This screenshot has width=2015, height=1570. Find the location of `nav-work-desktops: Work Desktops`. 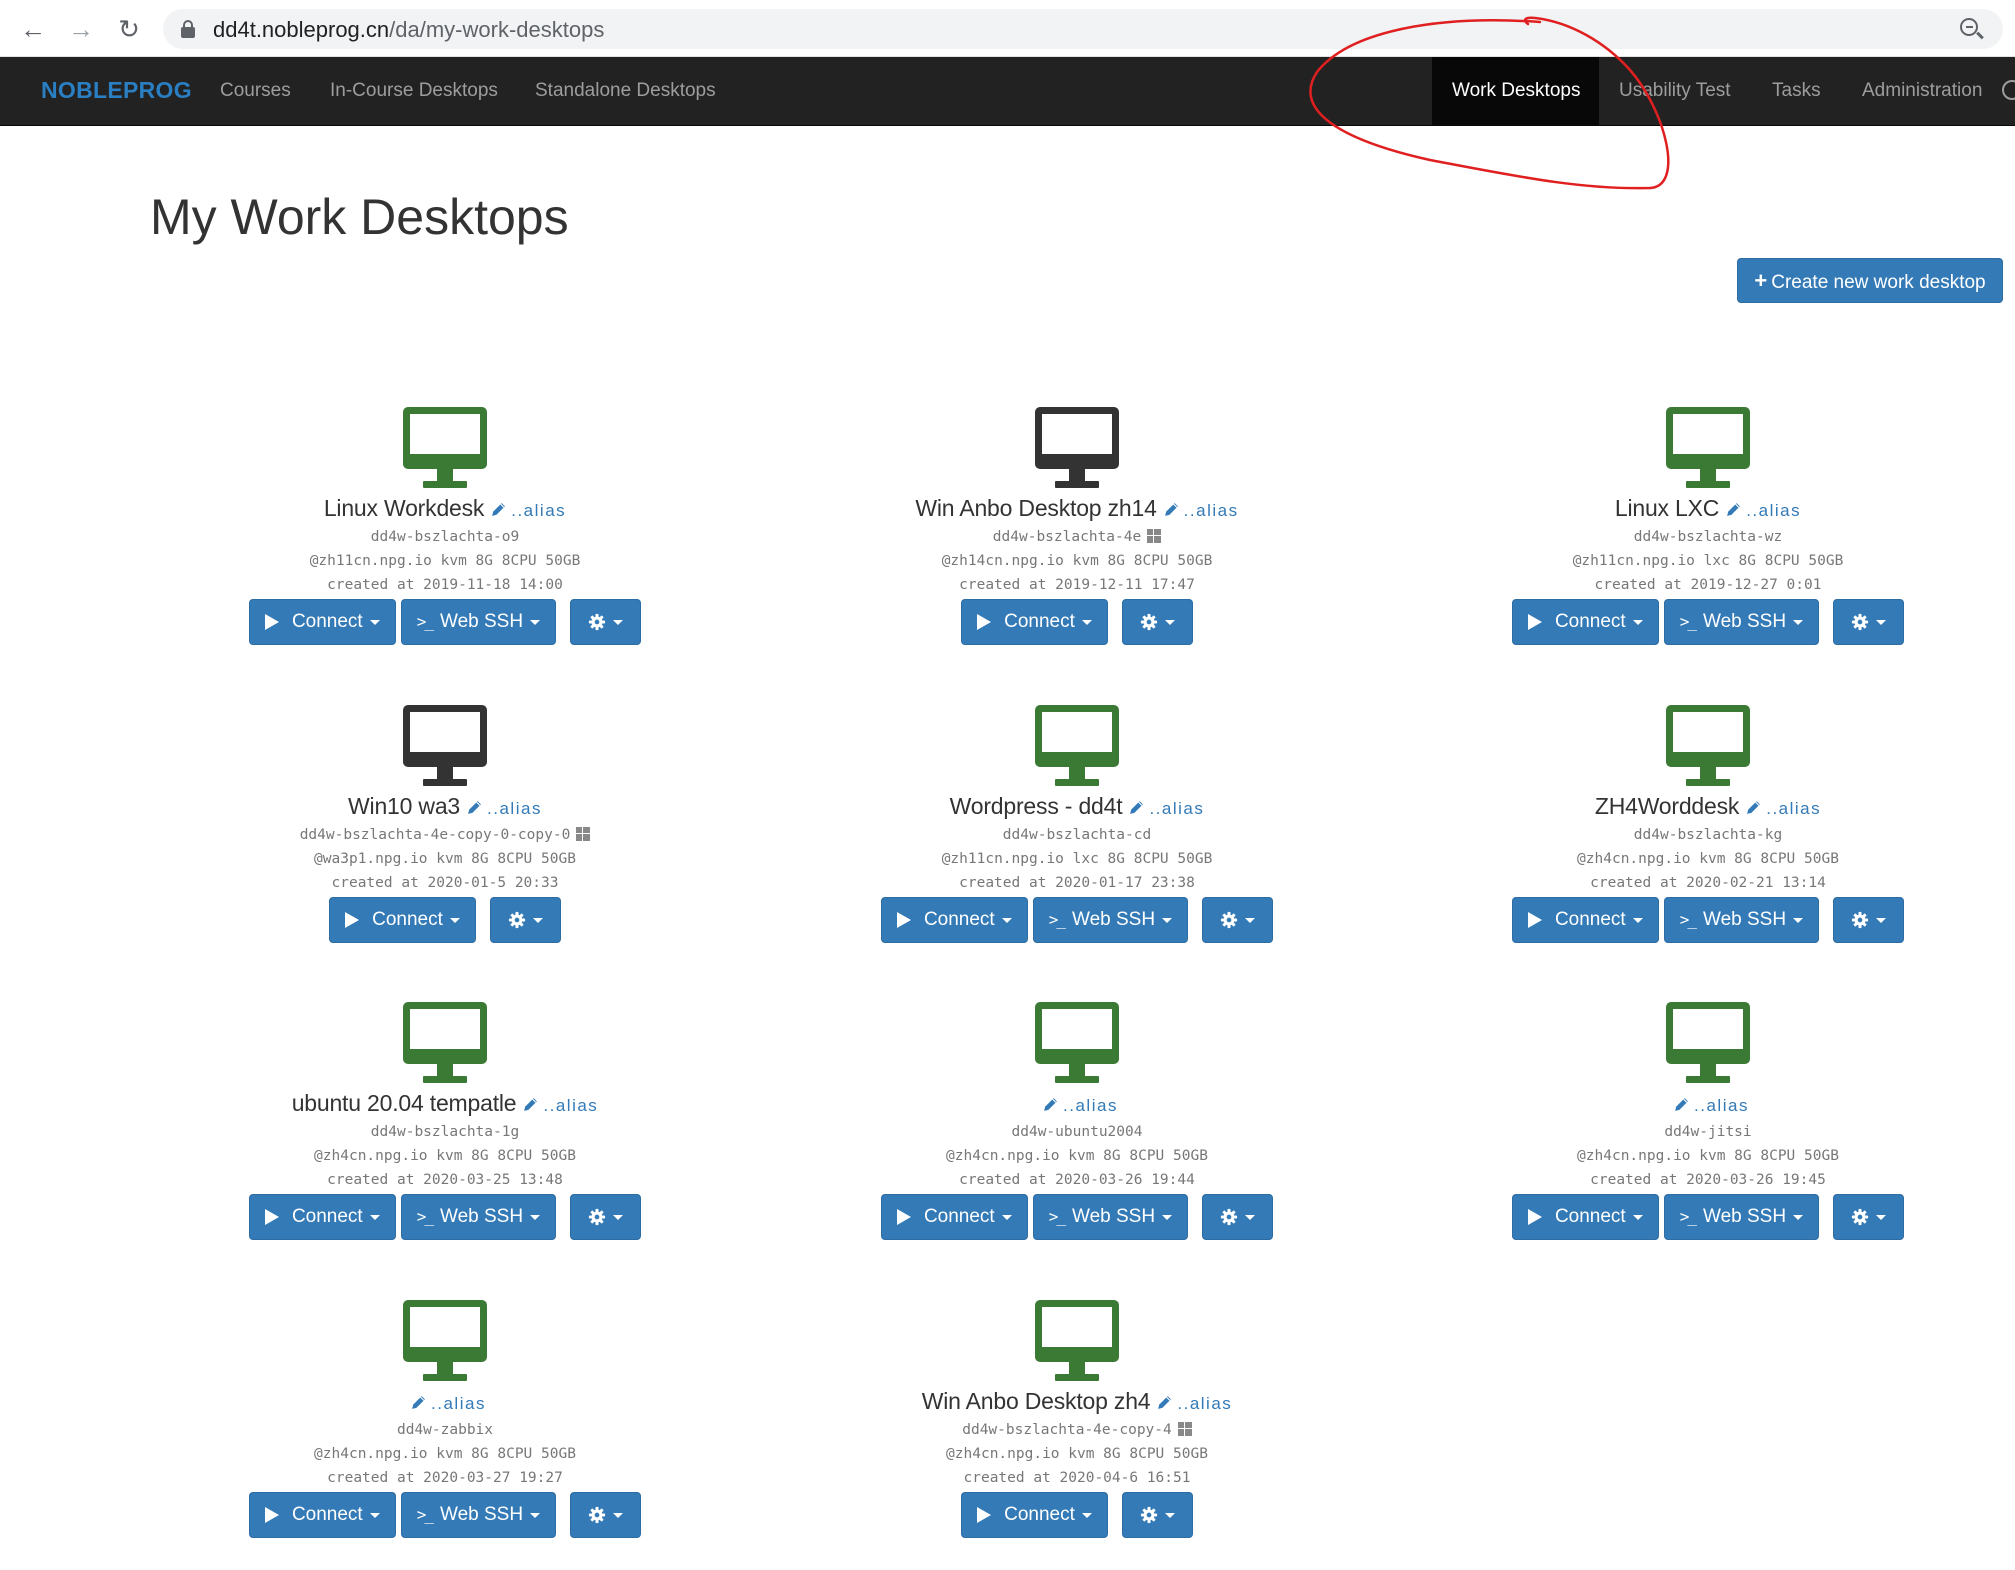

nav-work-desktops: Work Desktops is located at coordinates (1515, 91).